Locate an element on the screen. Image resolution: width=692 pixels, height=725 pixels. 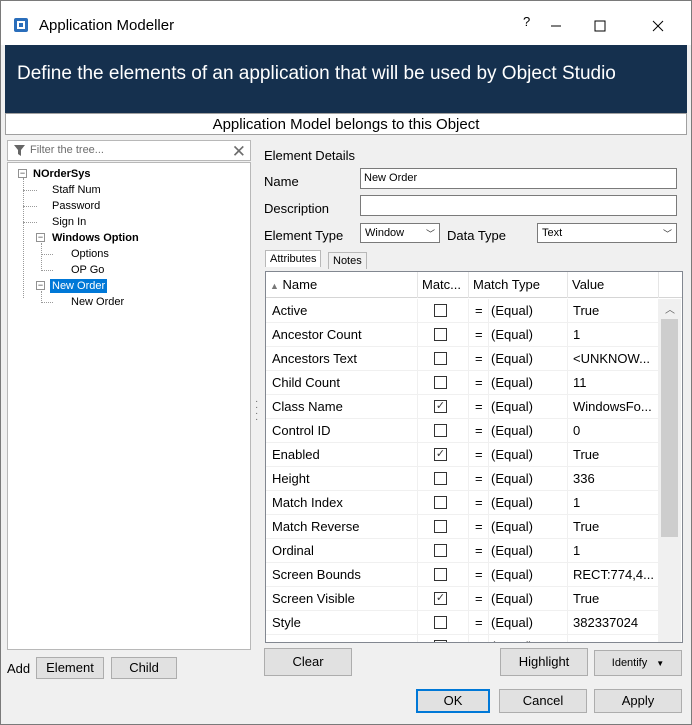
grid-row: Enabled ✓ = (Equal) True is located at coordinates (462, 455).